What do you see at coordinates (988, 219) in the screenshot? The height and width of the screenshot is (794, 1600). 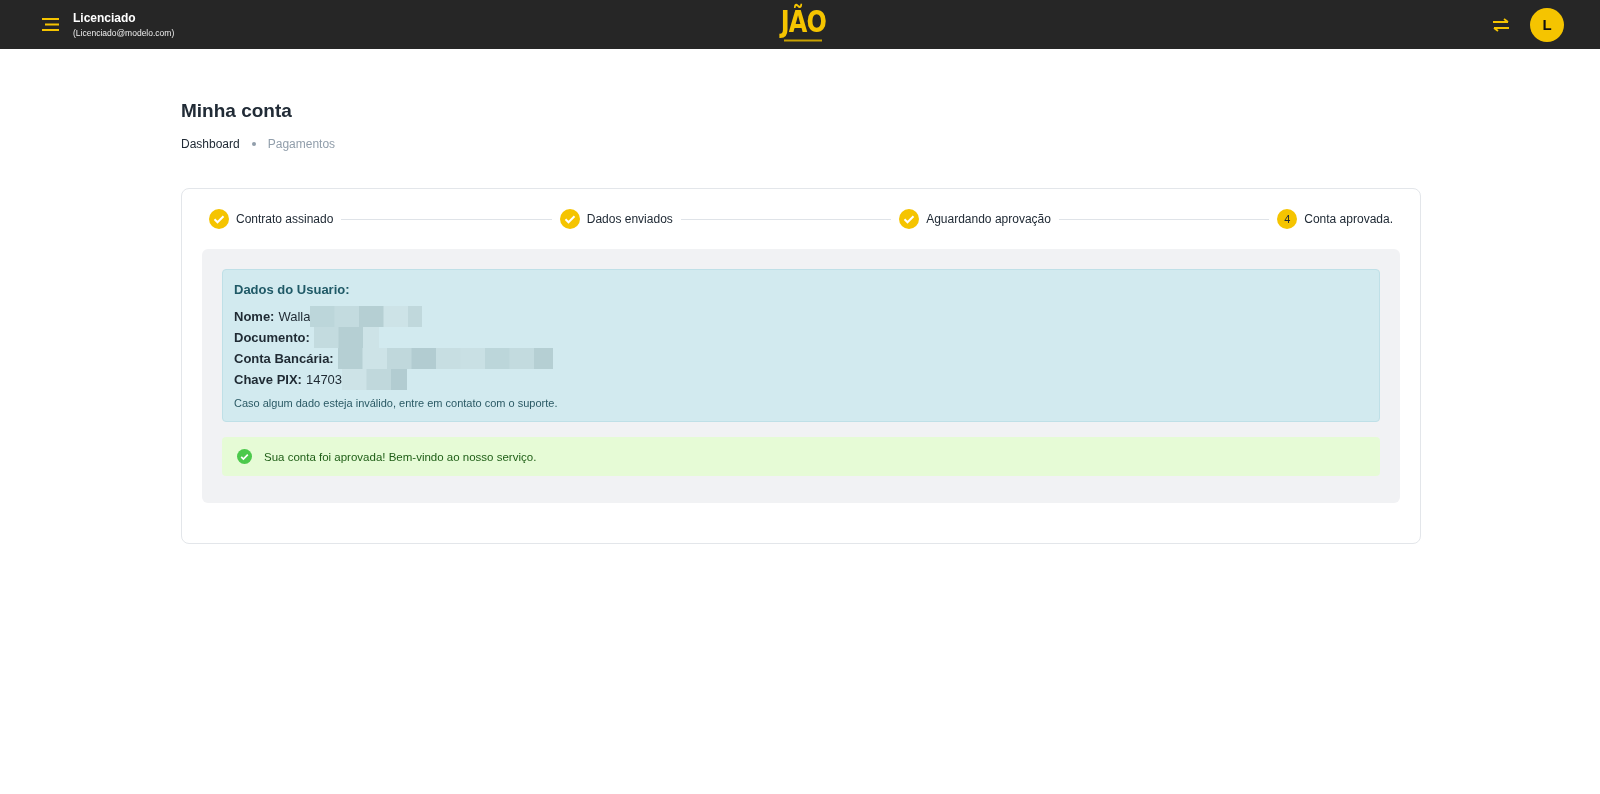 I see `step-label: Aguardando aprovação` at bounding box center [988, 219].